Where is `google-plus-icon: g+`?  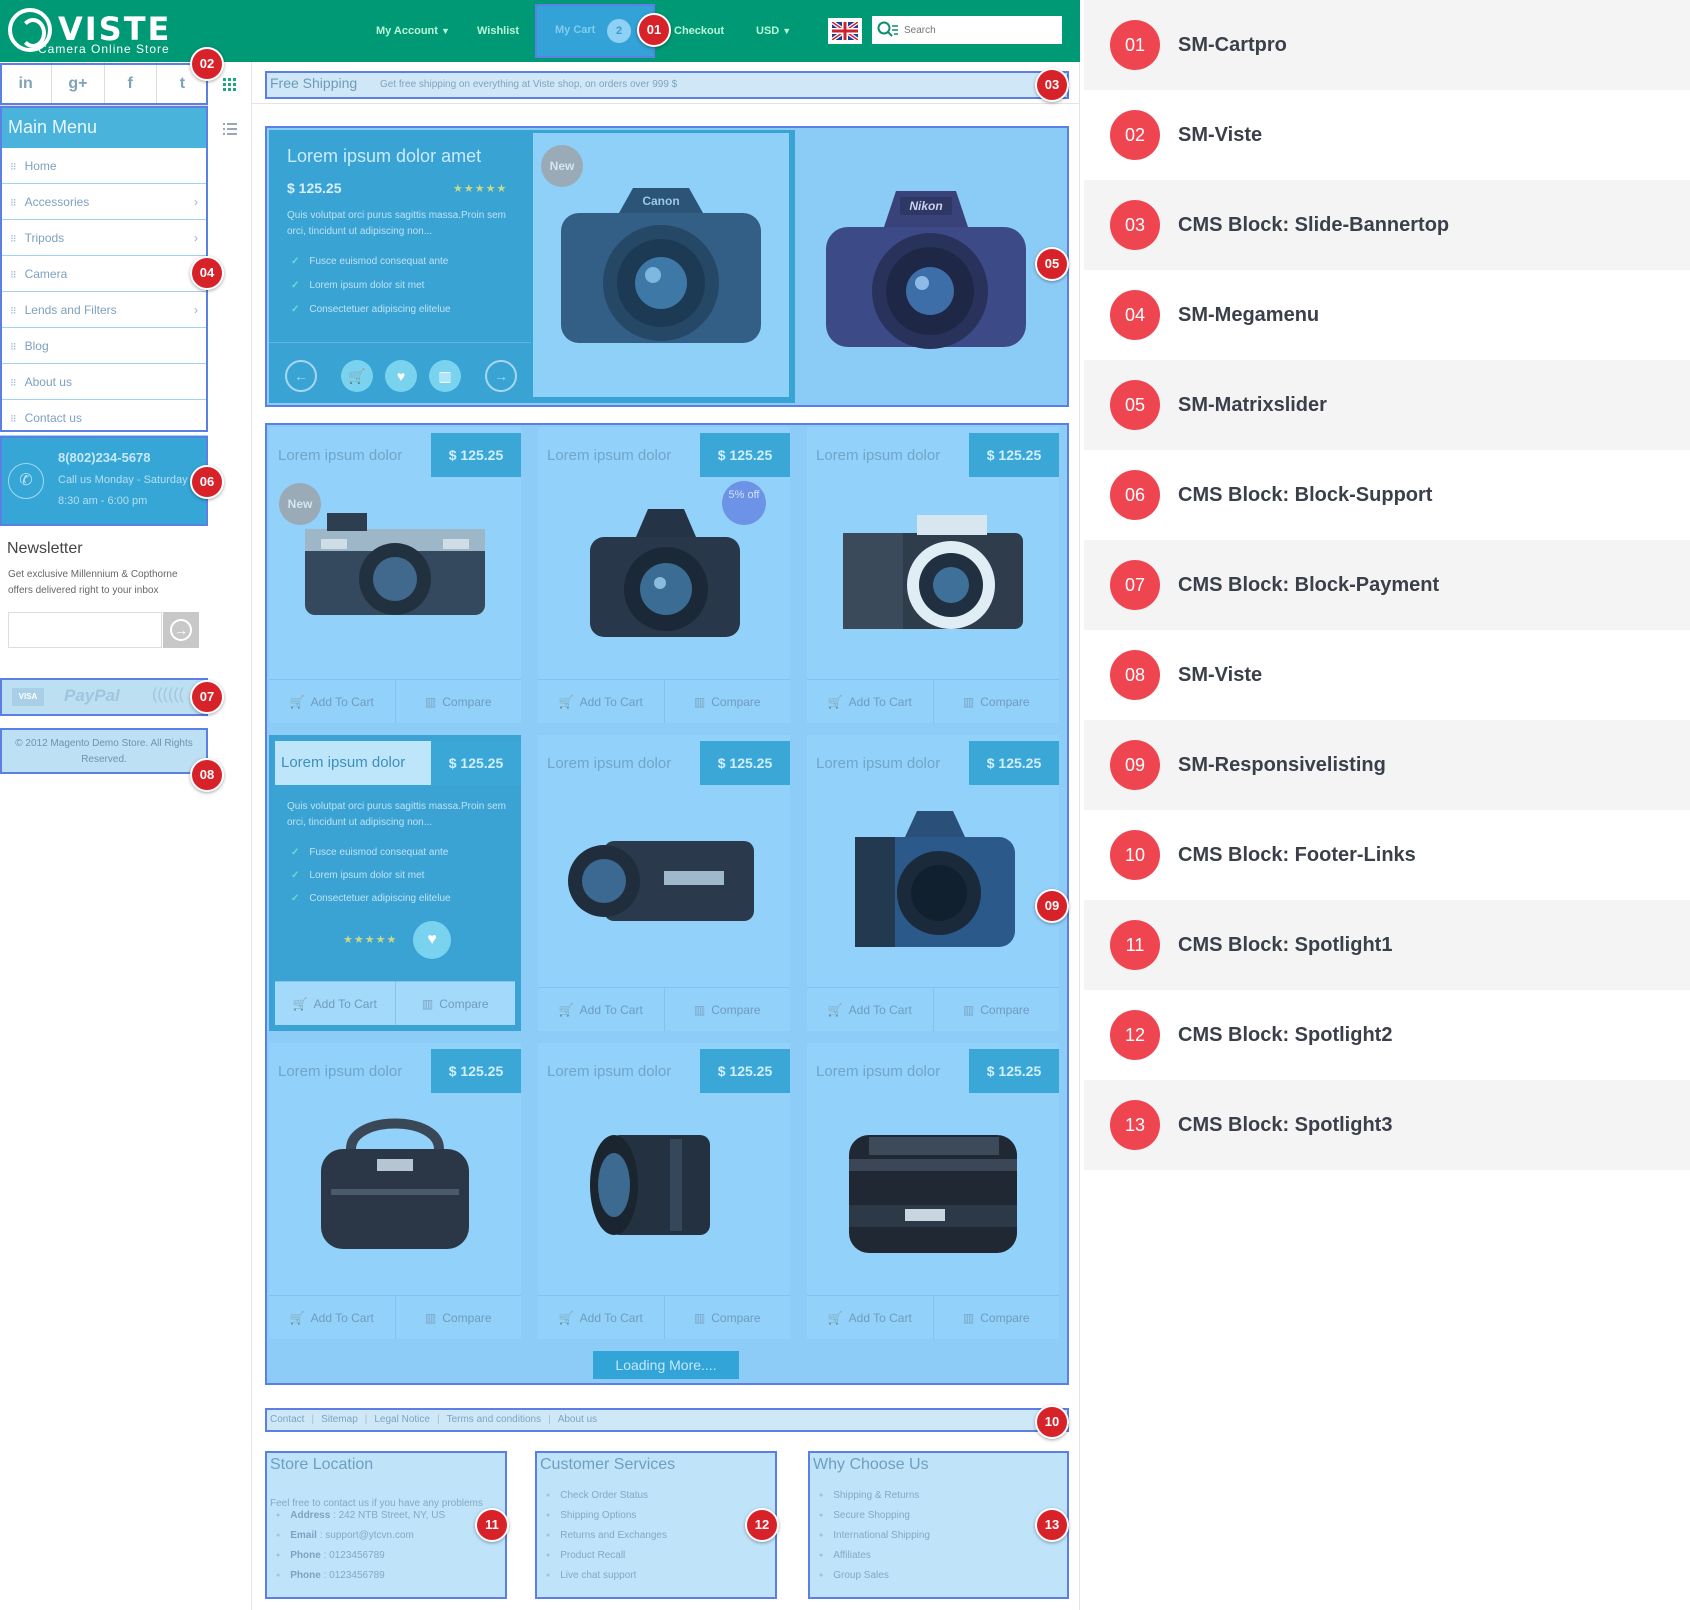
google-plus-icon: g+ is located at coordinates (78, 83).